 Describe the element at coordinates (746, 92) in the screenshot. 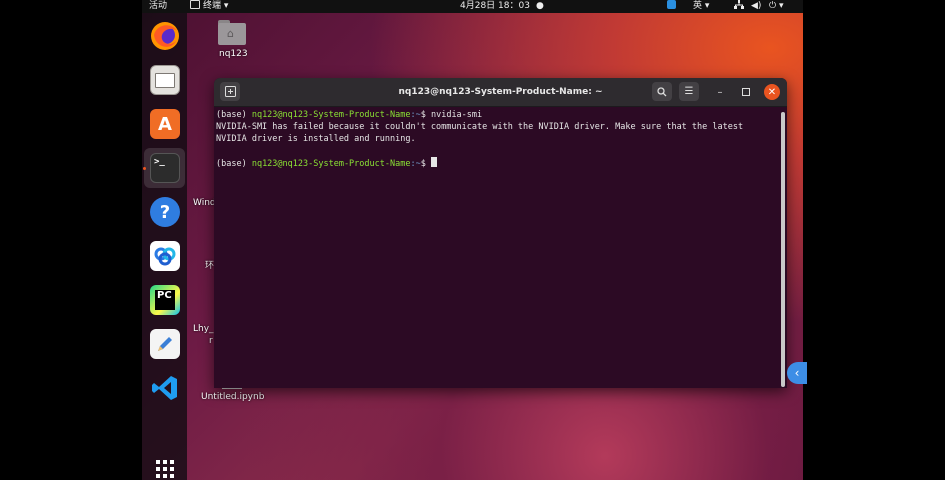

I see `maximize-icon` at that location.